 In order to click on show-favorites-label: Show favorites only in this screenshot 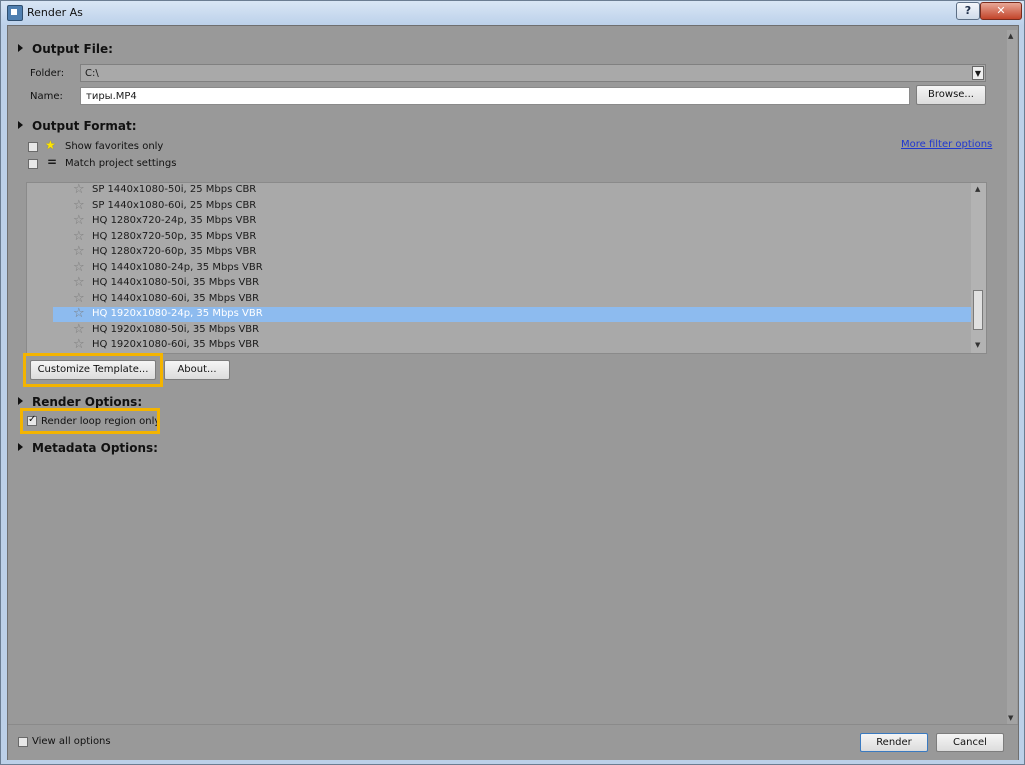, I will do `click(114, 146)`.